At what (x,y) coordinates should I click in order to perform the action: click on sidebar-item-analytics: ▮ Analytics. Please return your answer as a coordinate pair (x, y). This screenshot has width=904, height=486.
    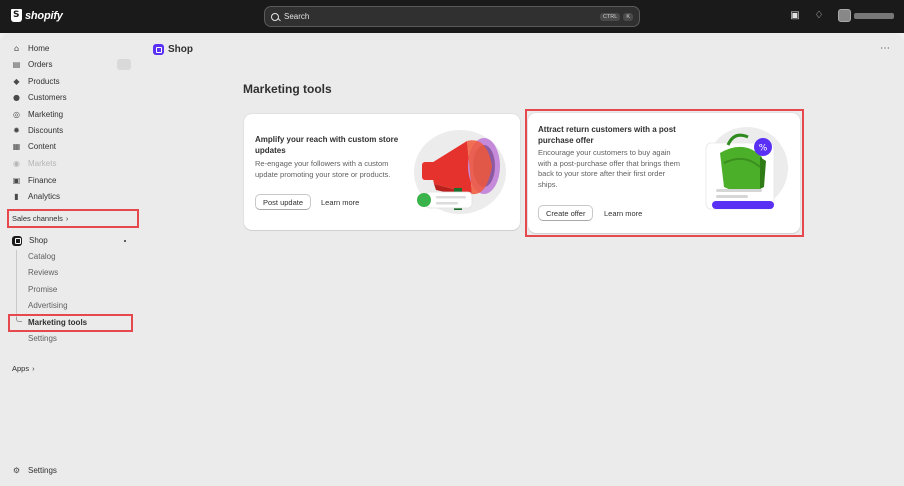
    Looking at the image, I should click on (36, 196).